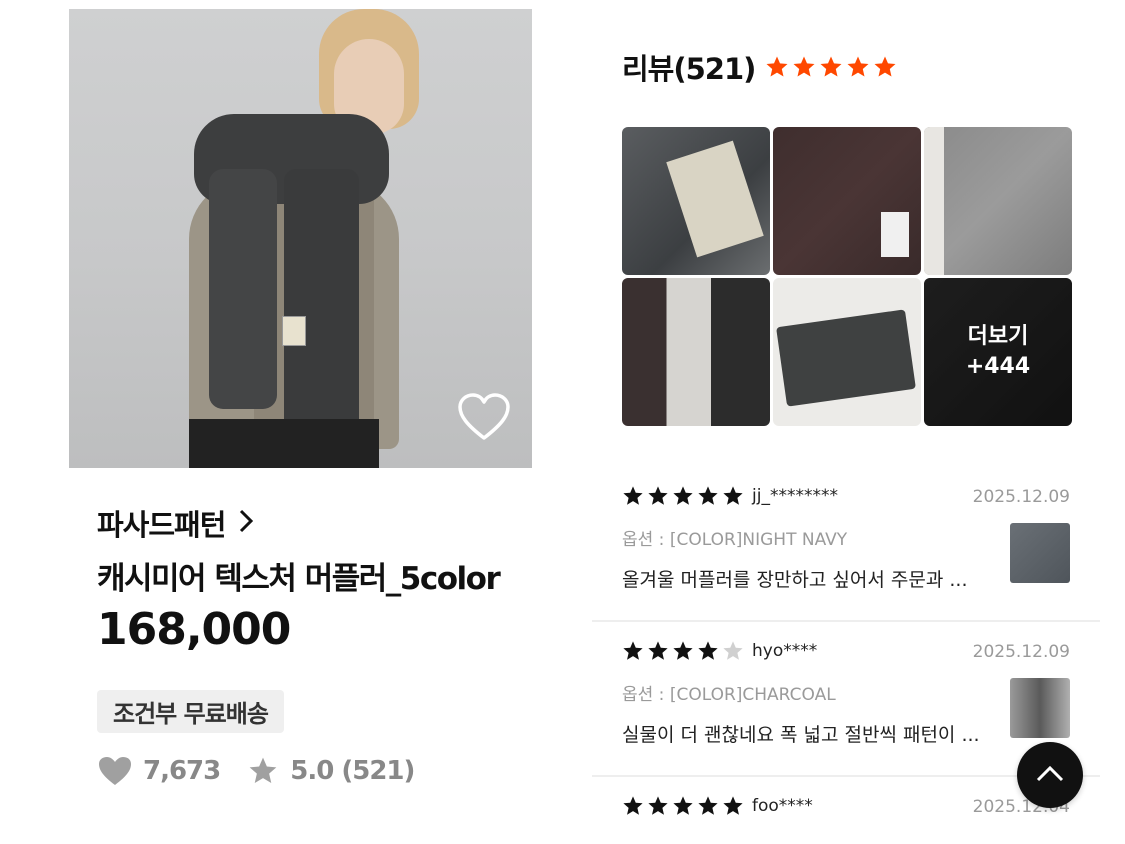 The image size is (1125, 844). I want to click on scroll-to-top-button, so click(1050, 775).